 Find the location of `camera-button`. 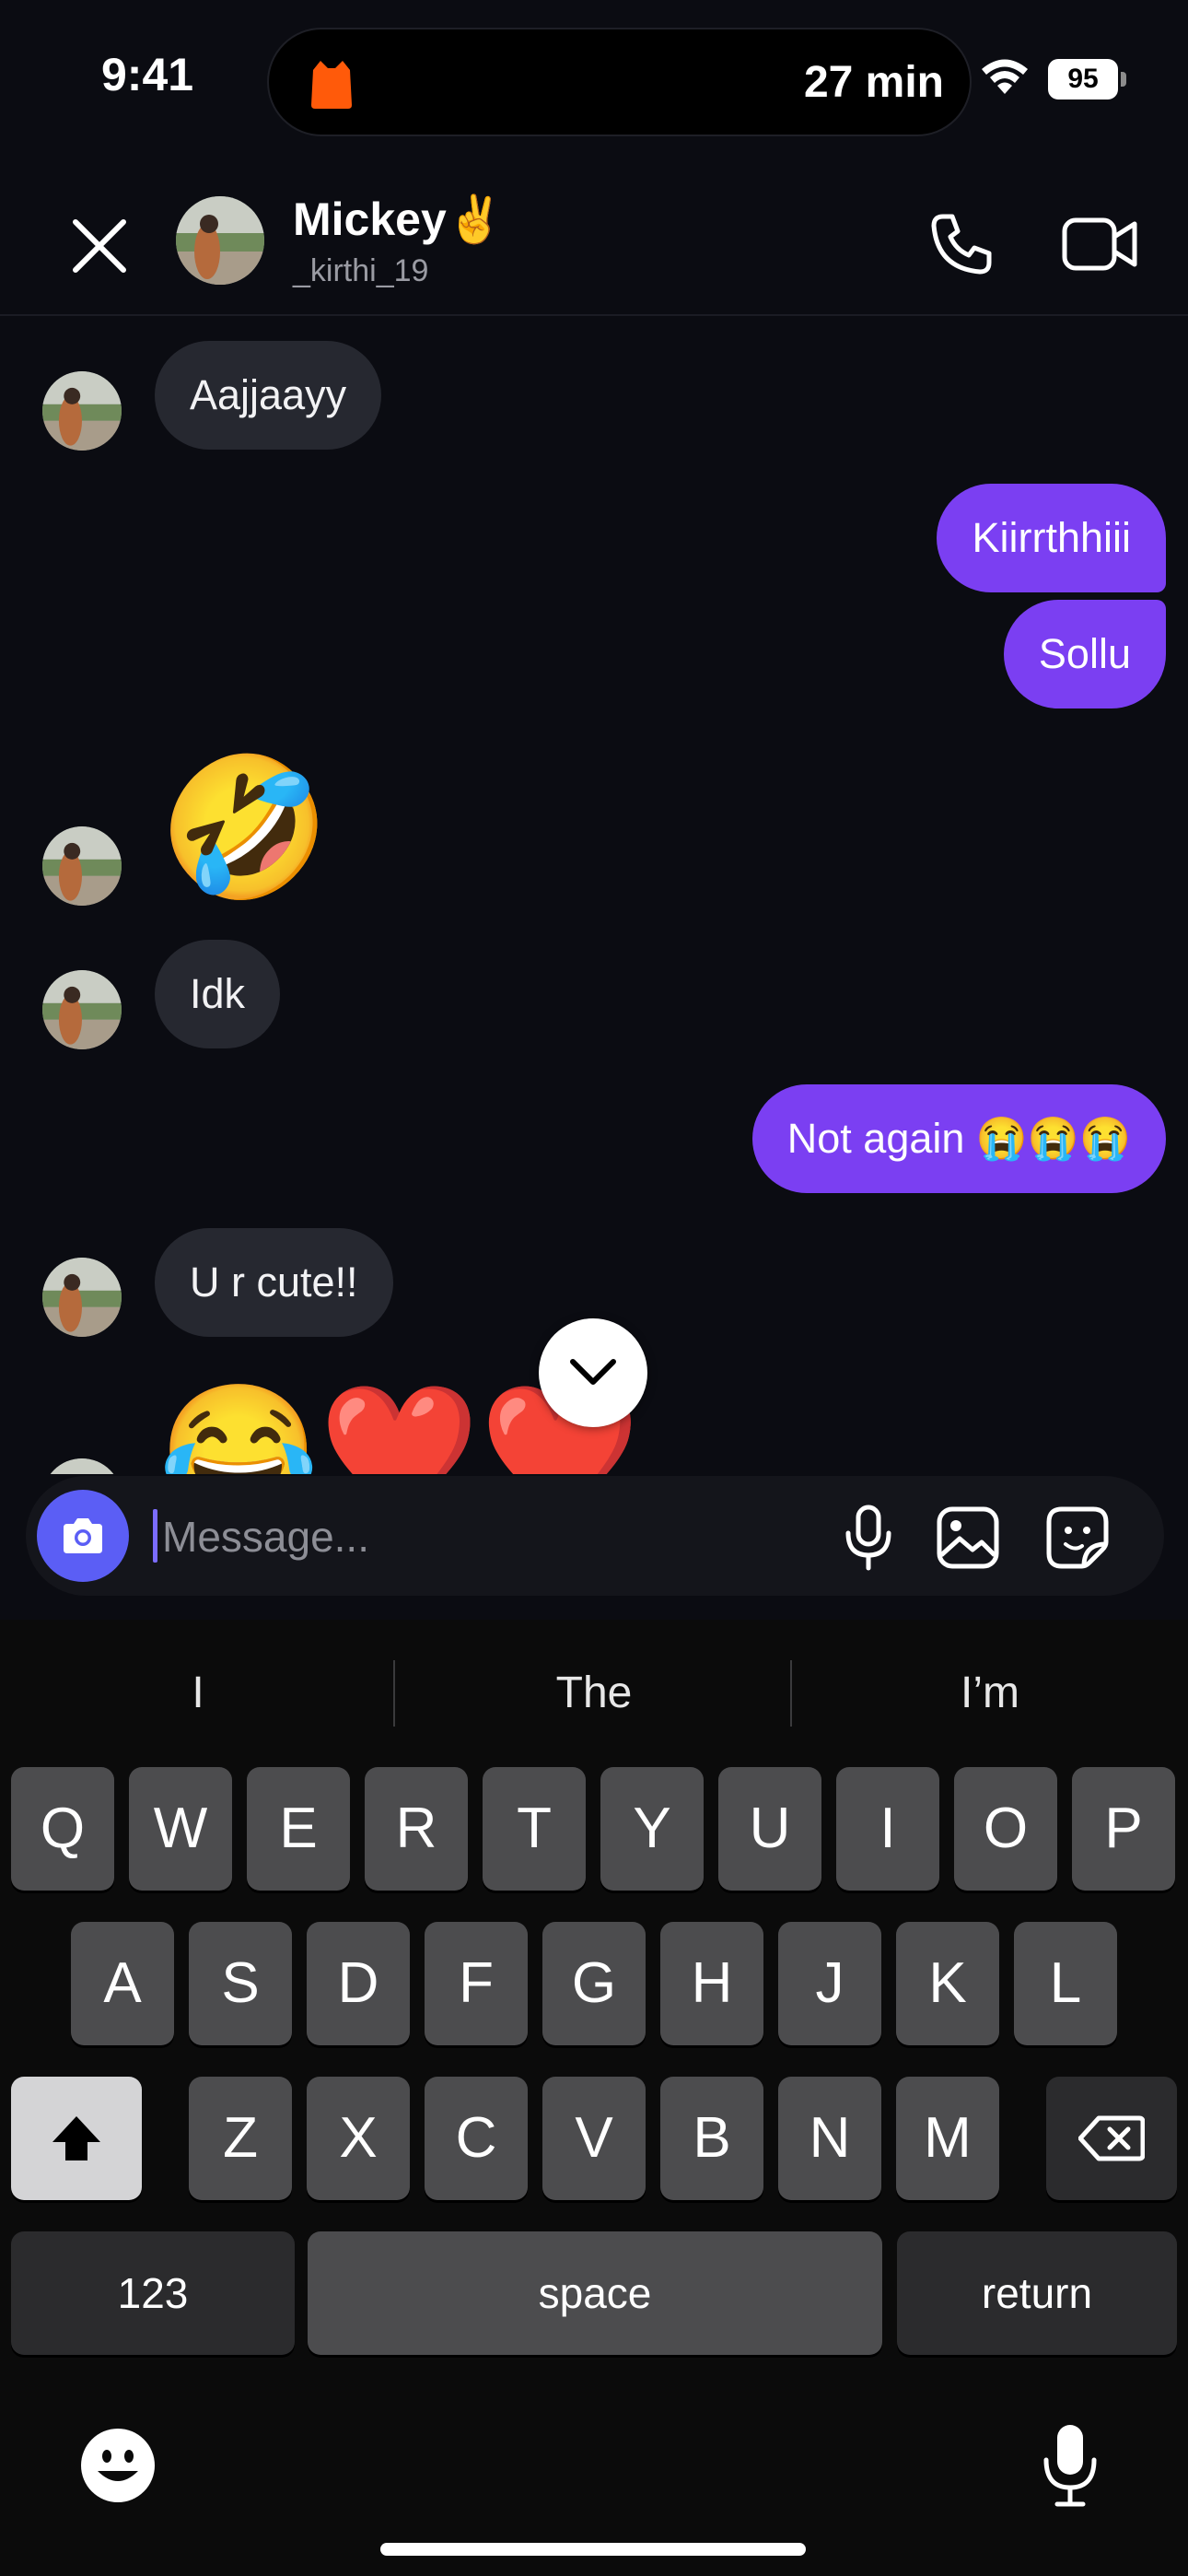

camera-button is located at coordinates (83, 1536).